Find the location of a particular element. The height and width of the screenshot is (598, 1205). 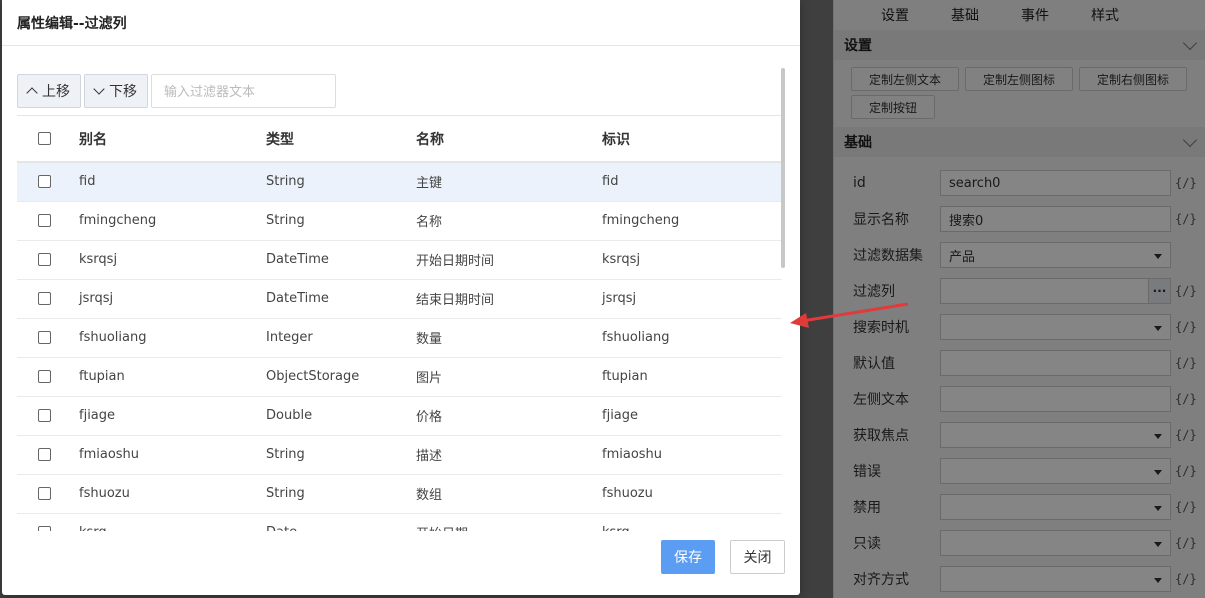

cell-name: 图片 is located at coordinates (509, 377).